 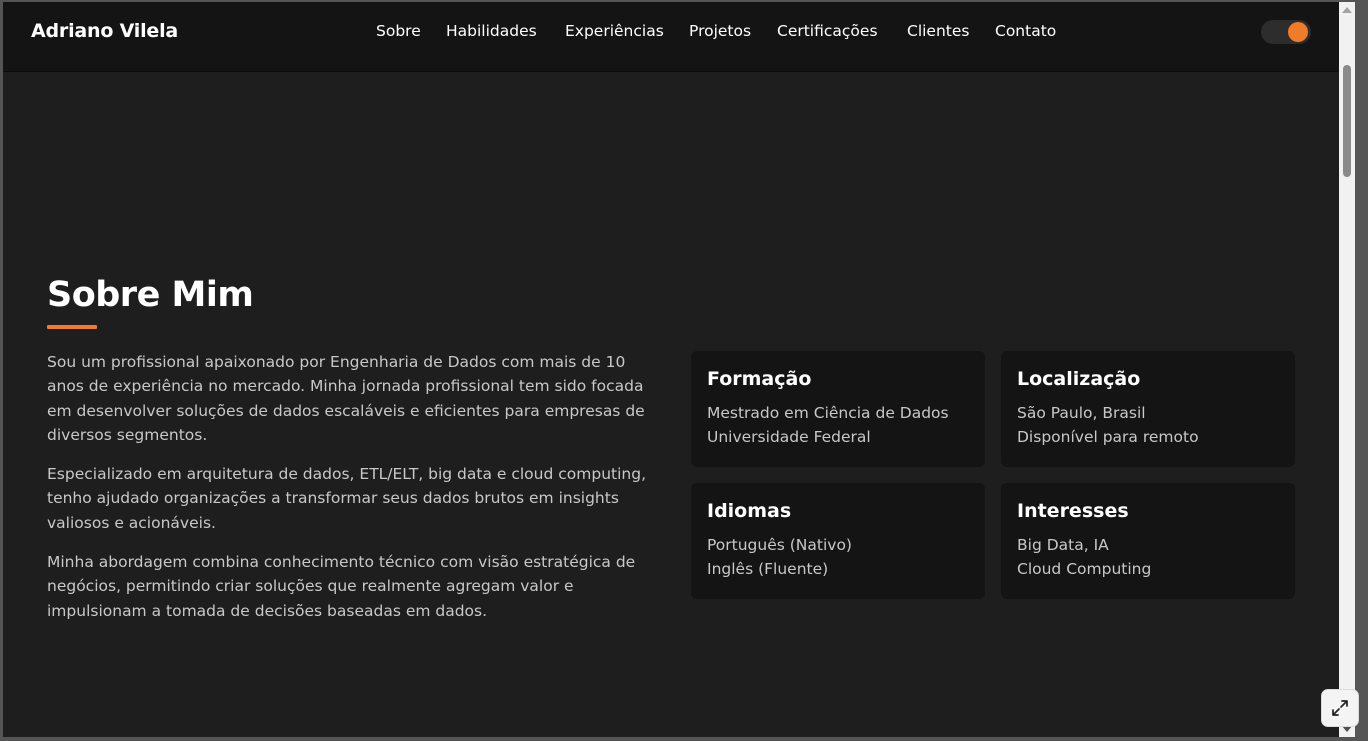 I want to click on nav-link-habilidades: Habilidades, so click(x=491, y=31).